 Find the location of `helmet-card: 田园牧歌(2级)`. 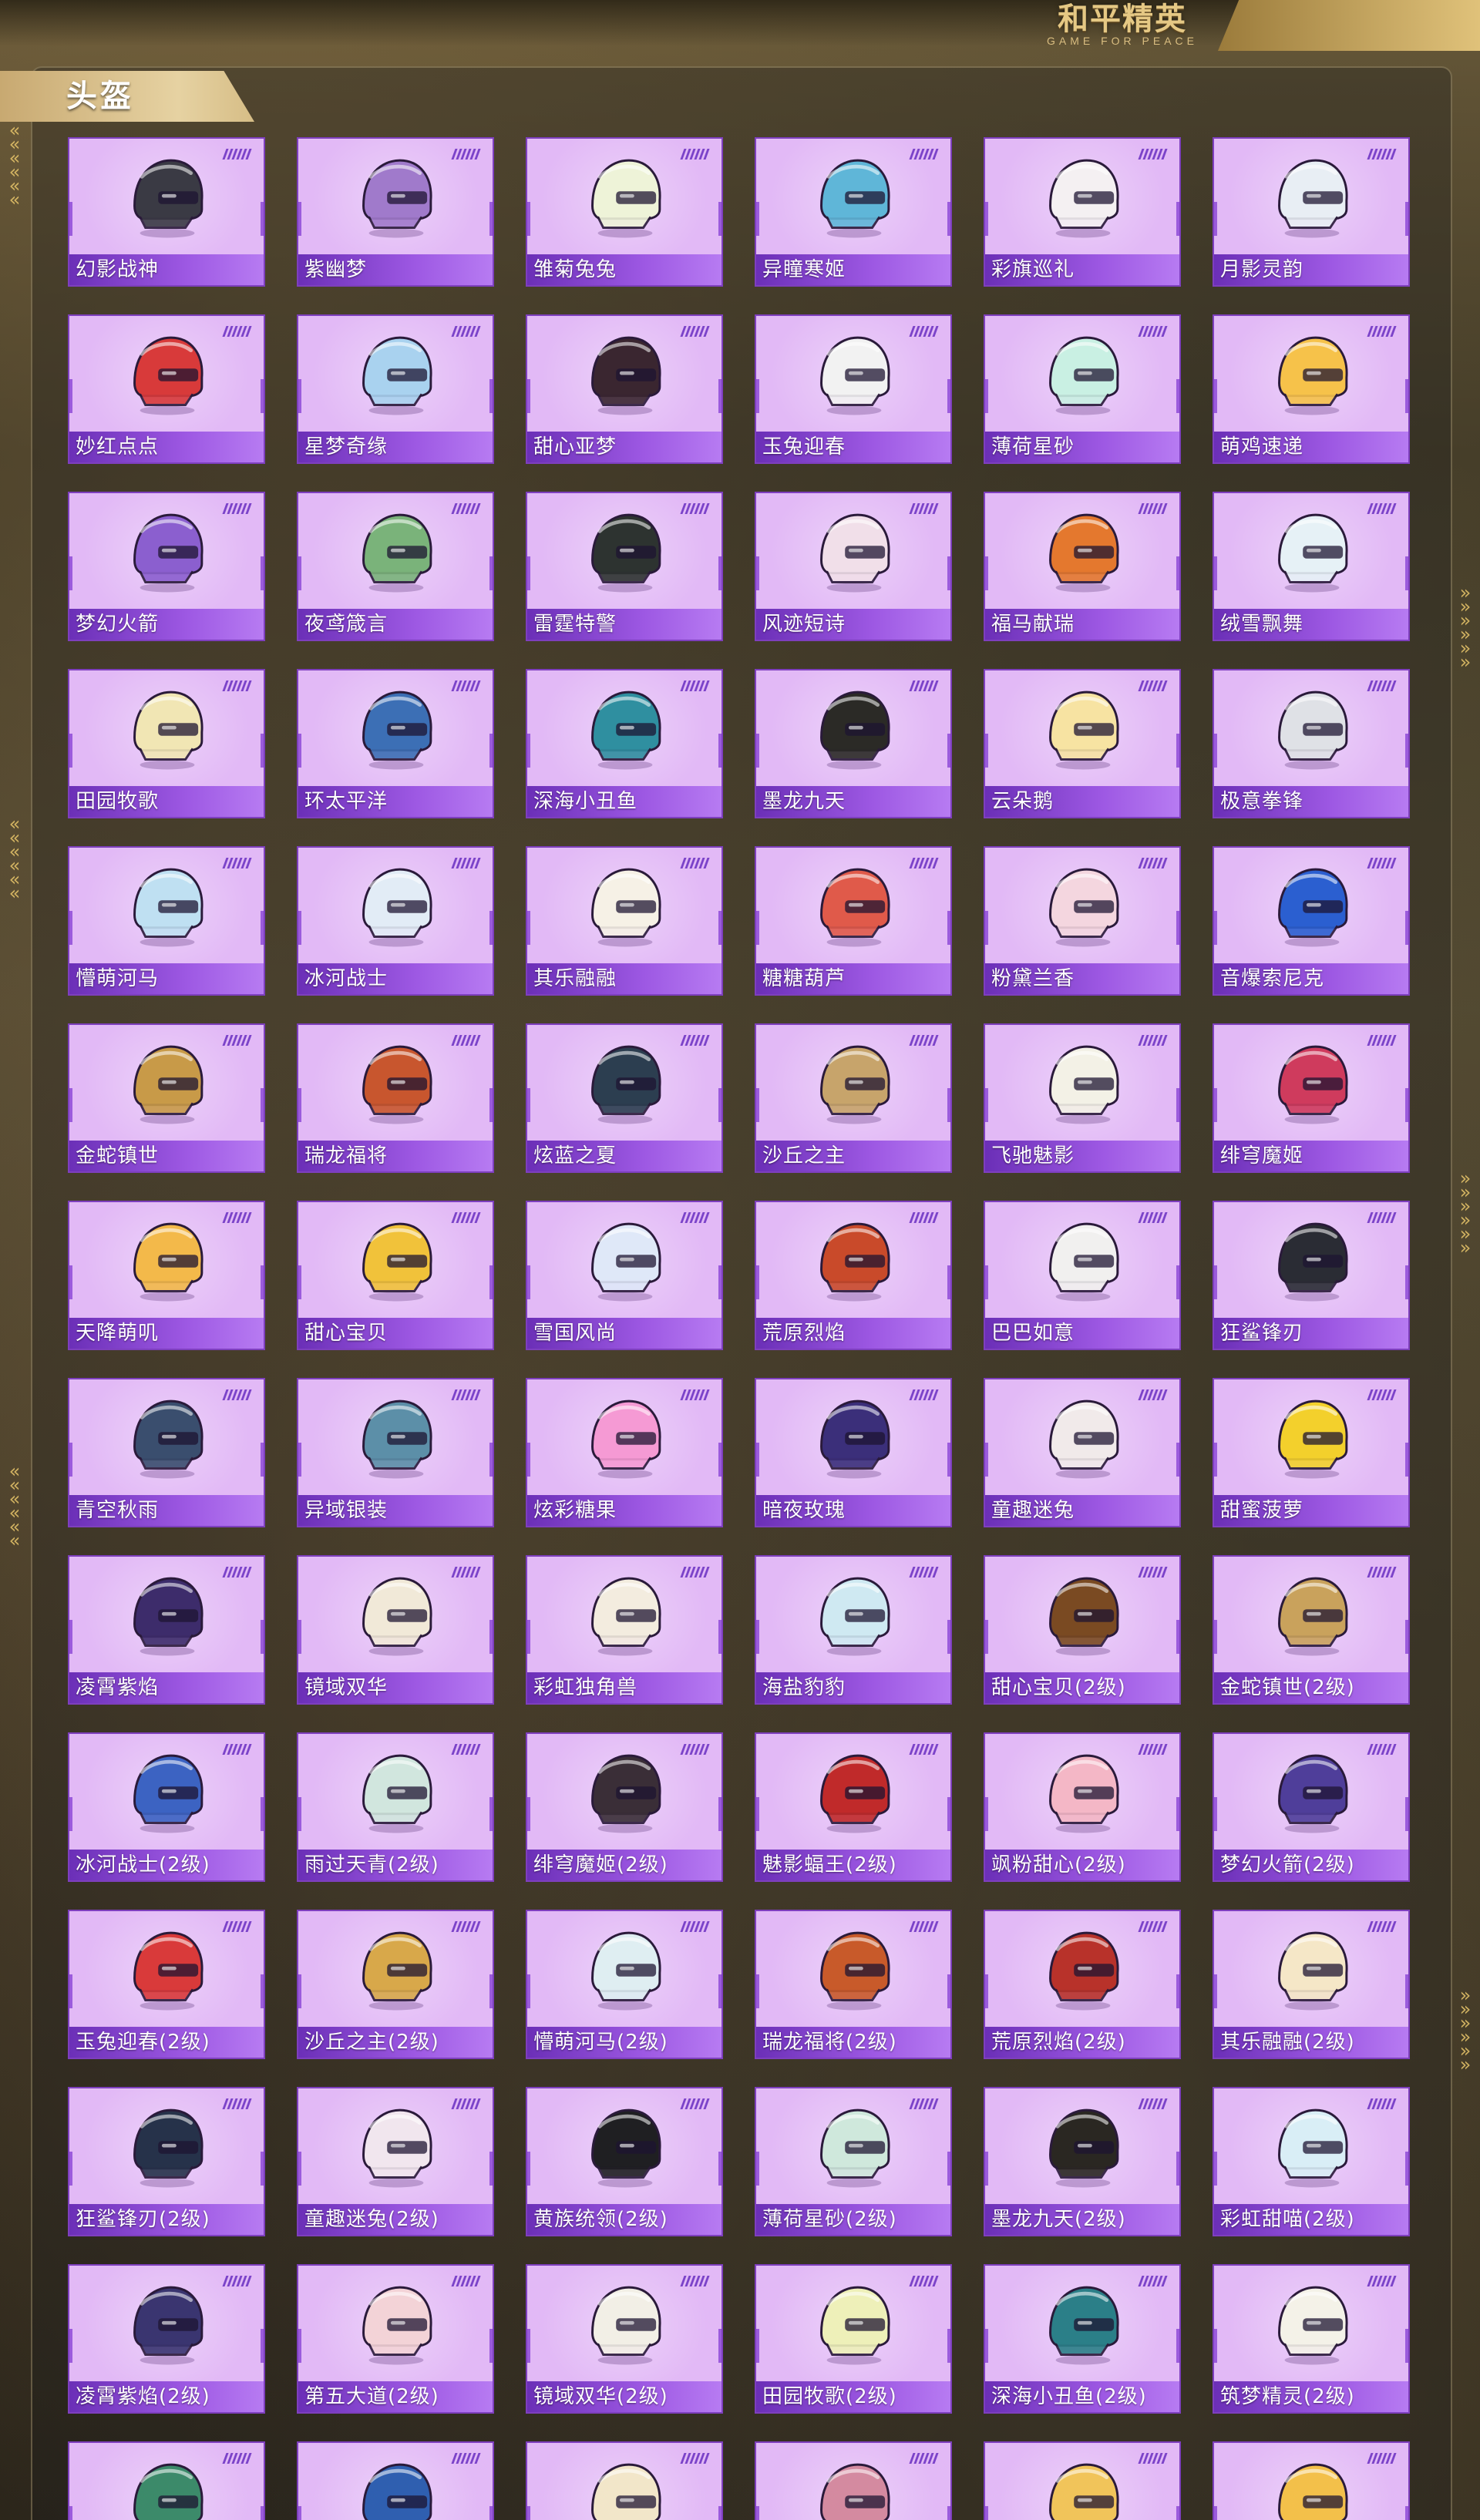

helmet-card: 田园牧歌(2级) is located at coordinates (854, 2339).